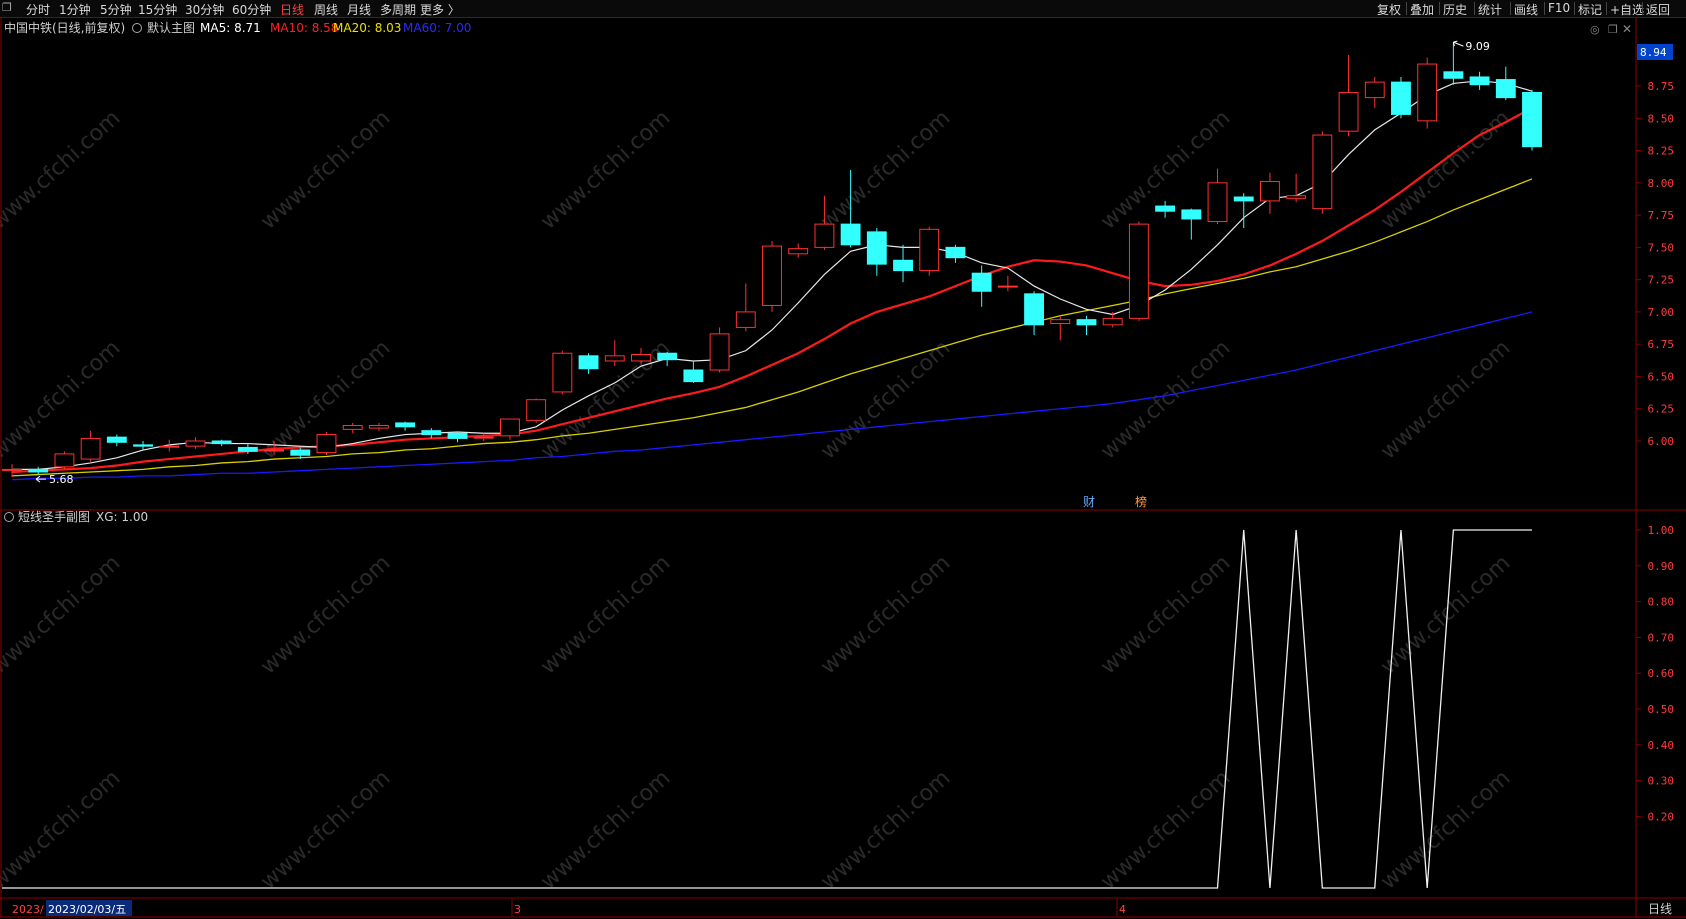 The width and height of the screenshot is (1686, 919). Describe the element at coordinates (1661, 86) in the screenshot. I see `main-tick-label-11: 8.75` at that location.